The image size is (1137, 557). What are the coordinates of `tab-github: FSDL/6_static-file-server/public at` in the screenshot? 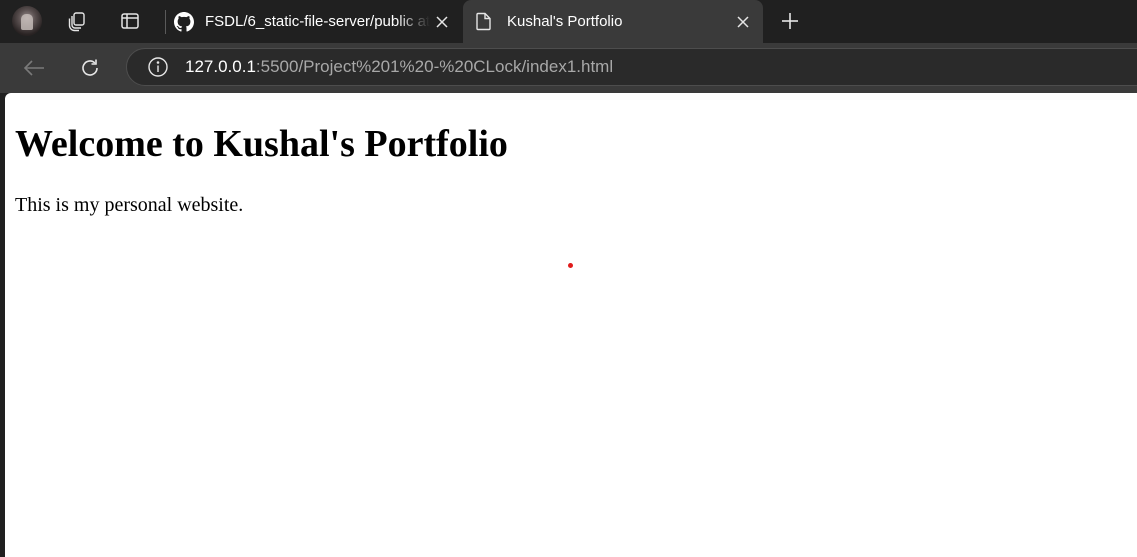 It's located at (314, 21).